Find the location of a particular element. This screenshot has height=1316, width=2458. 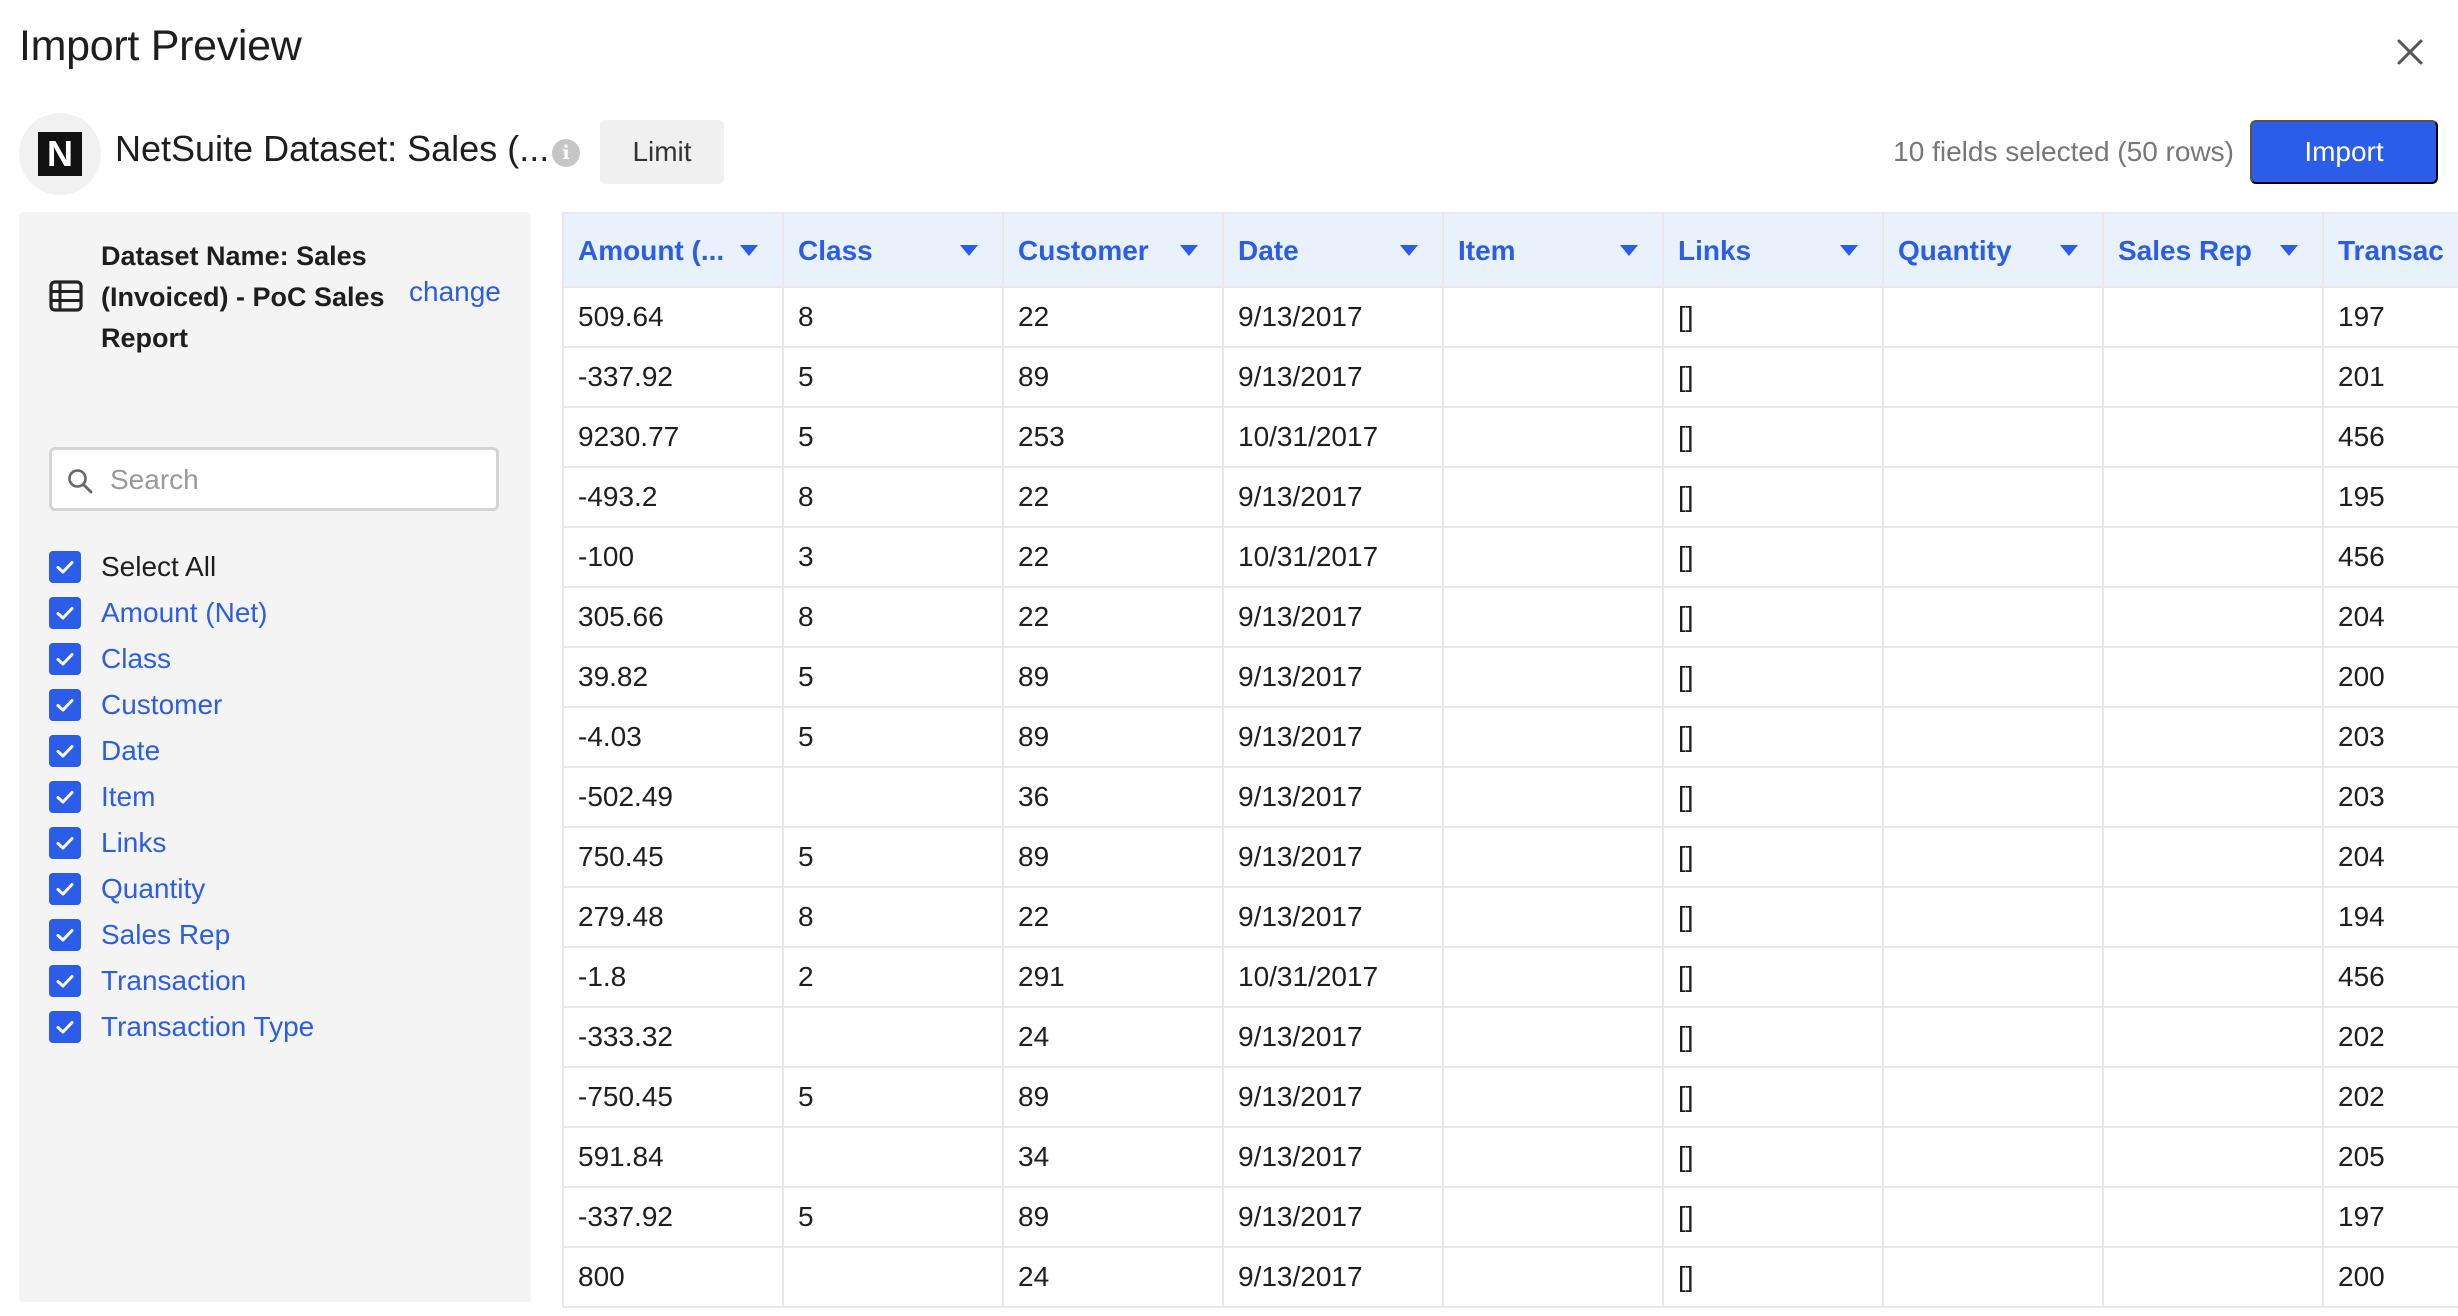

table-cell: -502.49 is located at coordinates (673, 797).